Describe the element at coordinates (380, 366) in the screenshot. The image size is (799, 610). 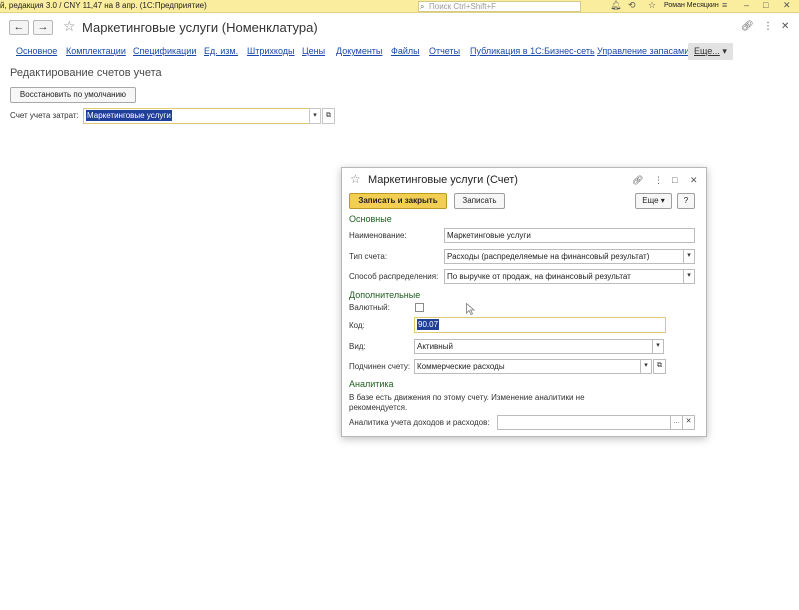
I see `parent-account-label: Подчинен счету:` at that location.